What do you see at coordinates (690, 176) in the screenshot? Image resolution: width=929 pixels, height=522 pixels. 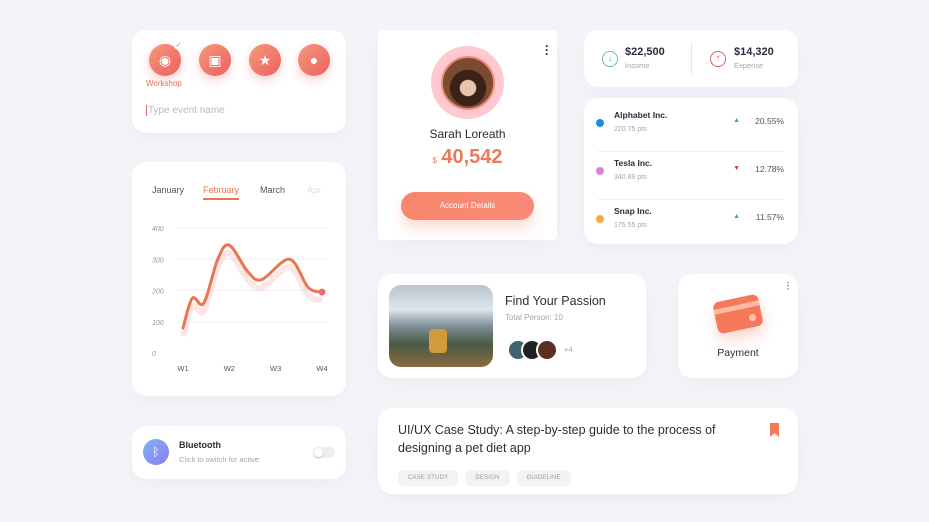 I see `stock-row: Tesla Inc. 340.89 pts ▼ 12.78%` at bounding box center [690, 176].